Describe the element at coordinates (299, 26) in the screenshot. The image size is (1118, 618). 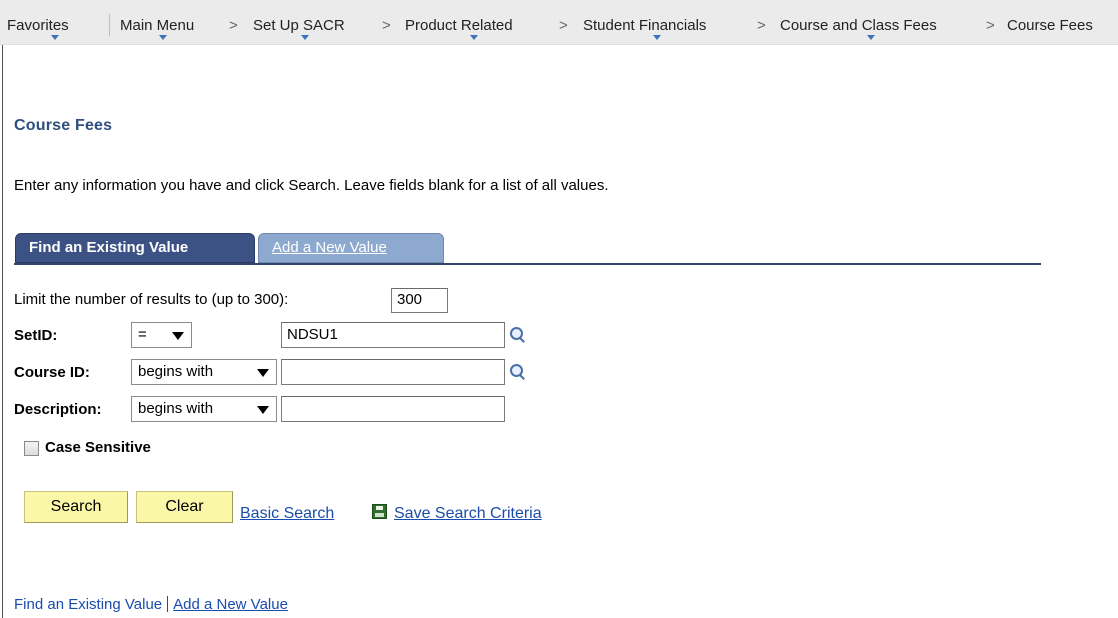
I see `breadcrumb-set-up-sacr: Set Up SACR` at that location.